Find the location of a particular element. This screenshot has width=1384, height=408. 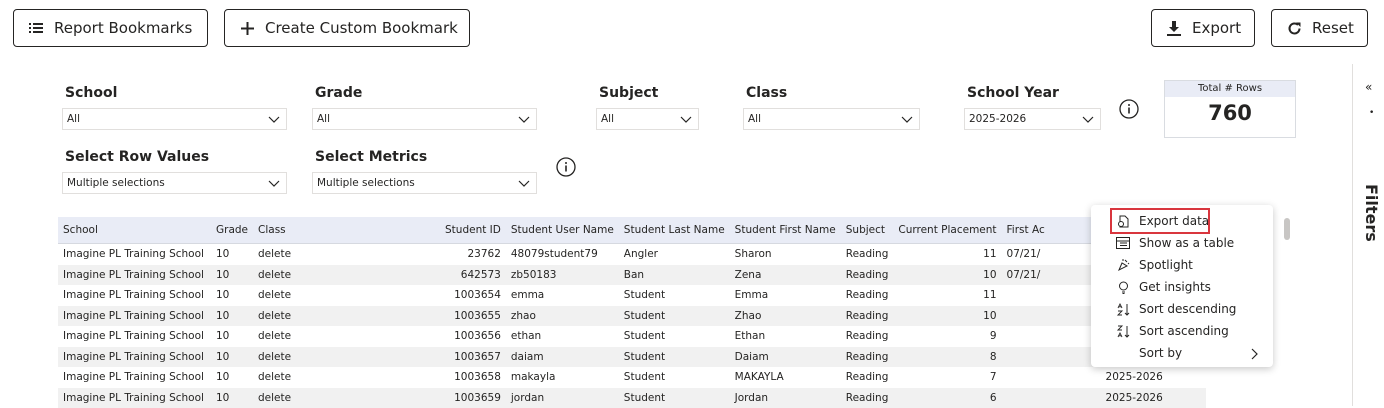

column-header-subject: Subject is located at coordinates (867, 230).